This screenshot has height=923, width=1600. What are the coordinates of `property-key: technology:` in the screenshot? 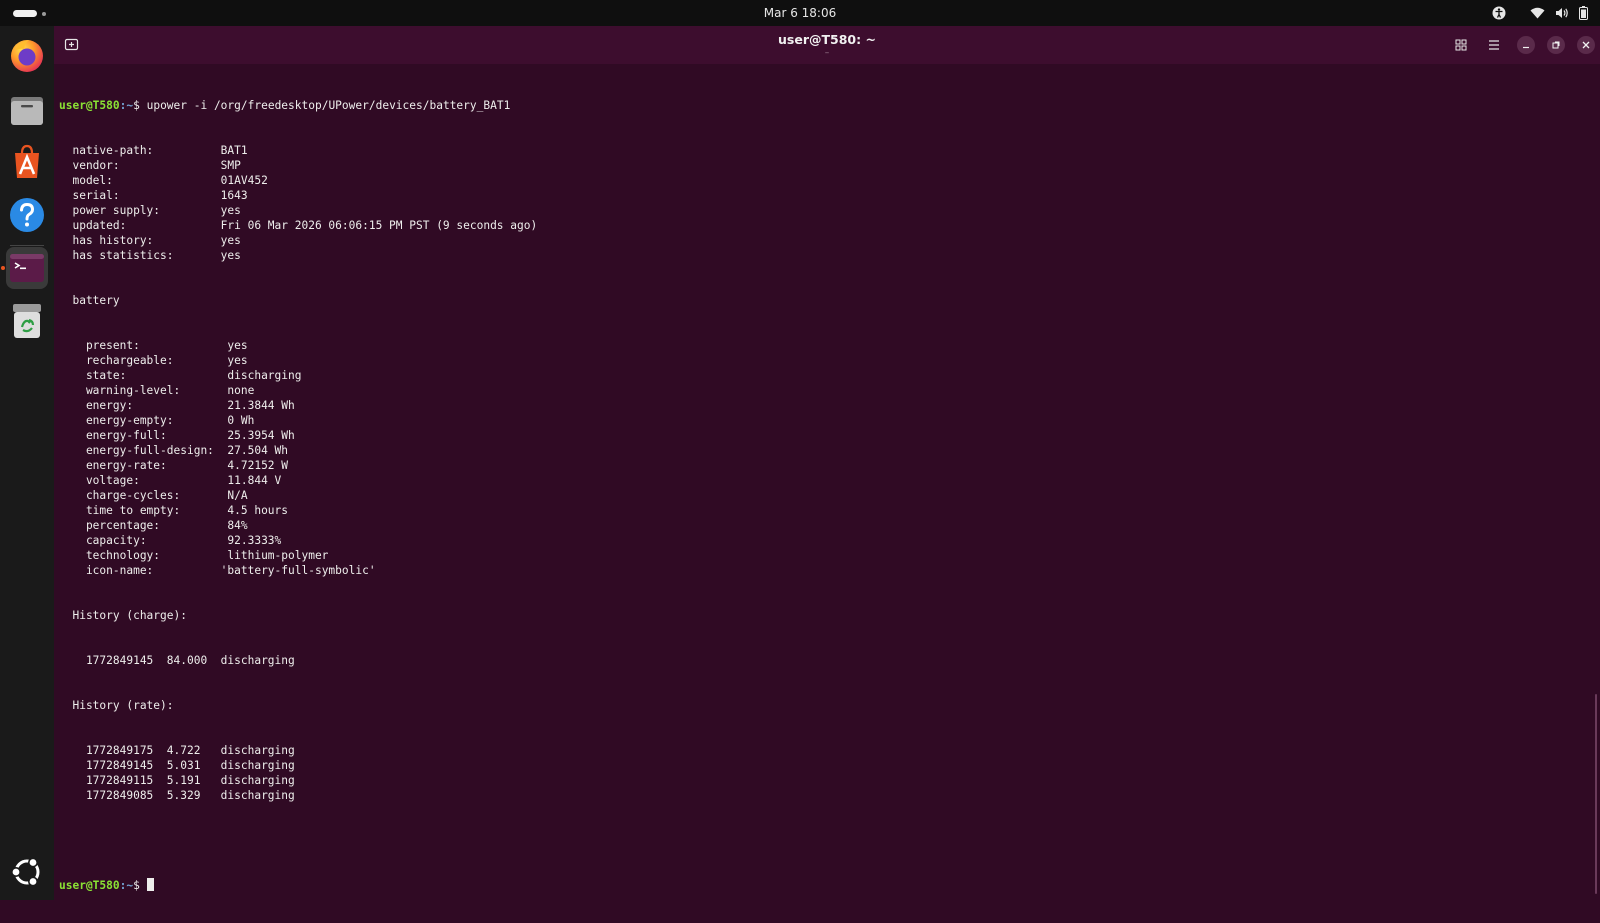 It's located at (143, 555).